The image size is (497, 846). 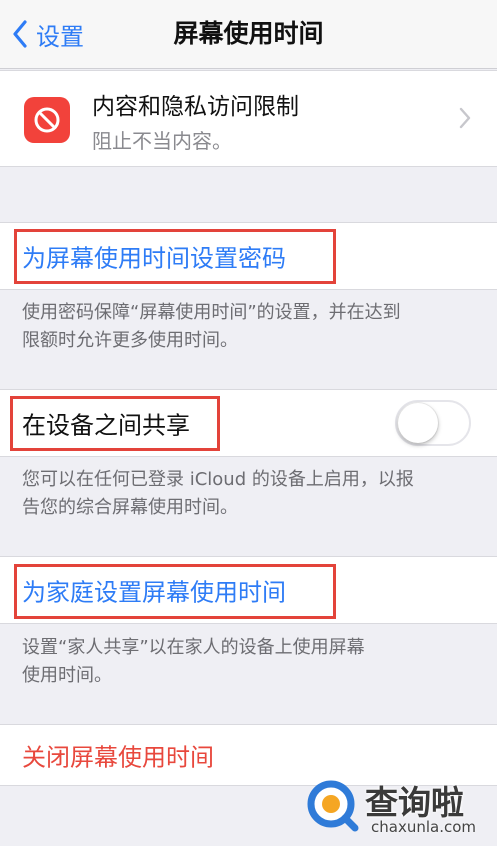 I want to click on watermark-domain: chaxunla.com, so click(x=423, y=827).